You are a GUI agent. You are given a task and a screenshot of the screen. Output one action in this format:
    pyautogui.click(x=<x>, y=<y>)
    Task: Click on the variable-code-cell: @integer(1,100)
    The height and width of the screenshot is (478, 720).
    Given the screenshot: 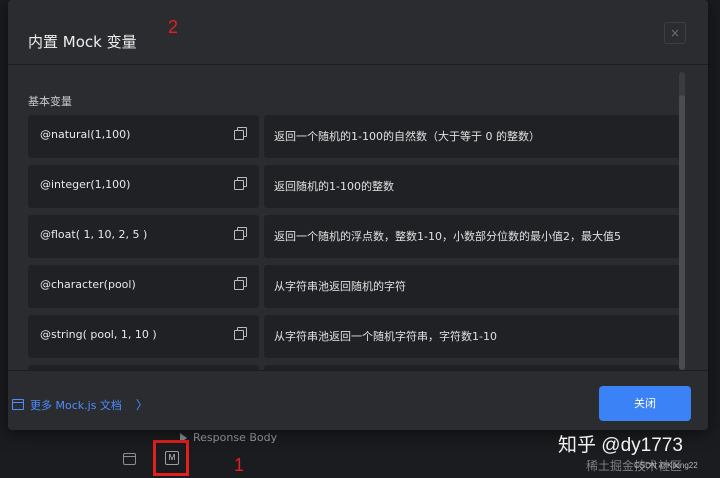 What is the action you would take?
    pyautogui.click(x=143, y=186)
    